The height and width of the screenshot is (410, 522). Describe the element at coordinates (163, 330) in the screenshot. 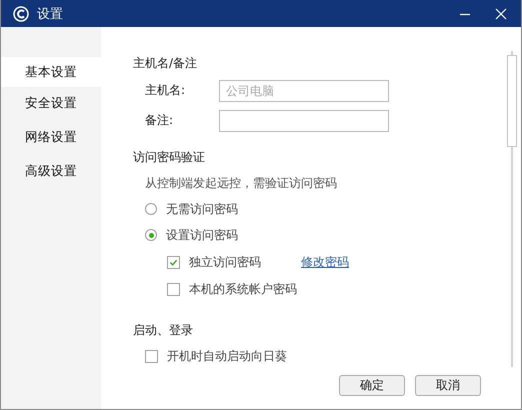

I see `section-heading: 启动、登录` at that location.